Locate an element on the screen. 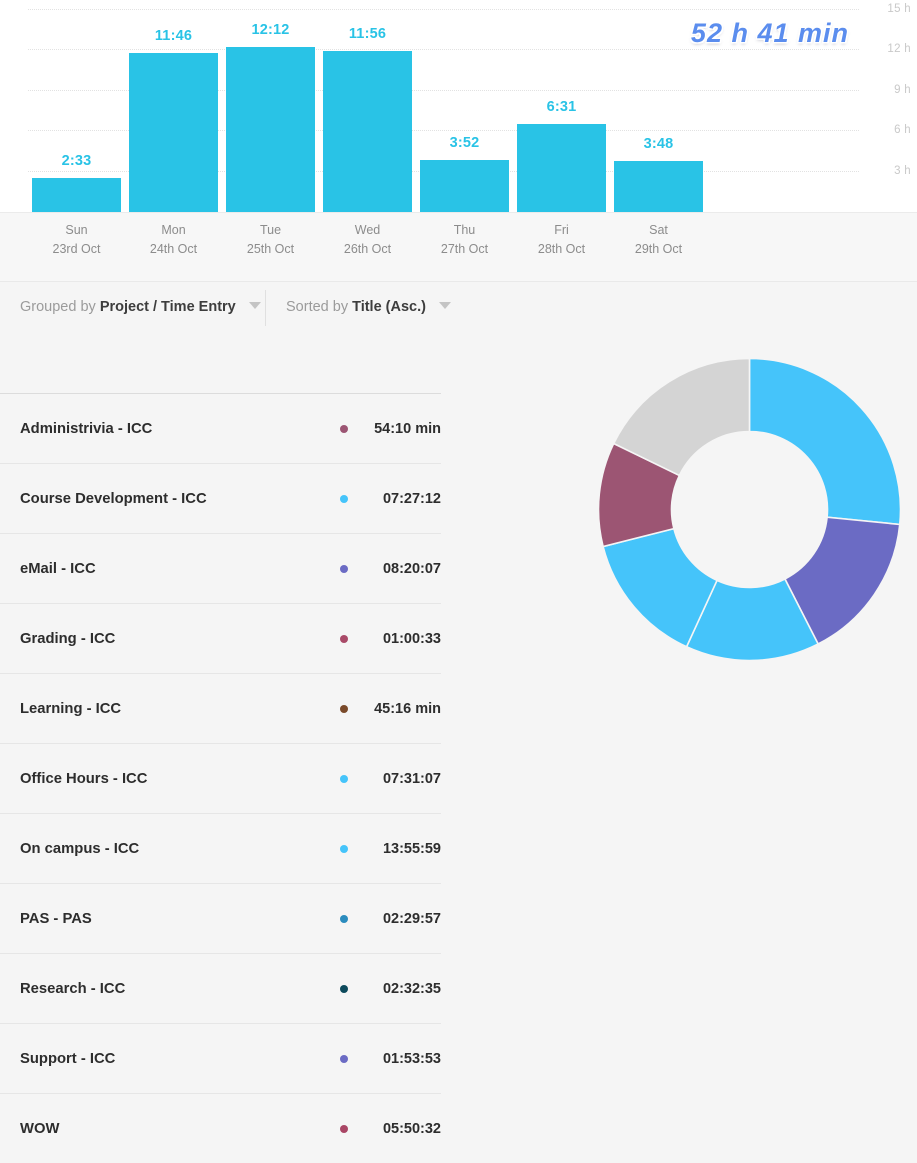 This screenshot has height=1163, width=917. list-item-duration: 08:20:07 is located at coordinates (411, 568).